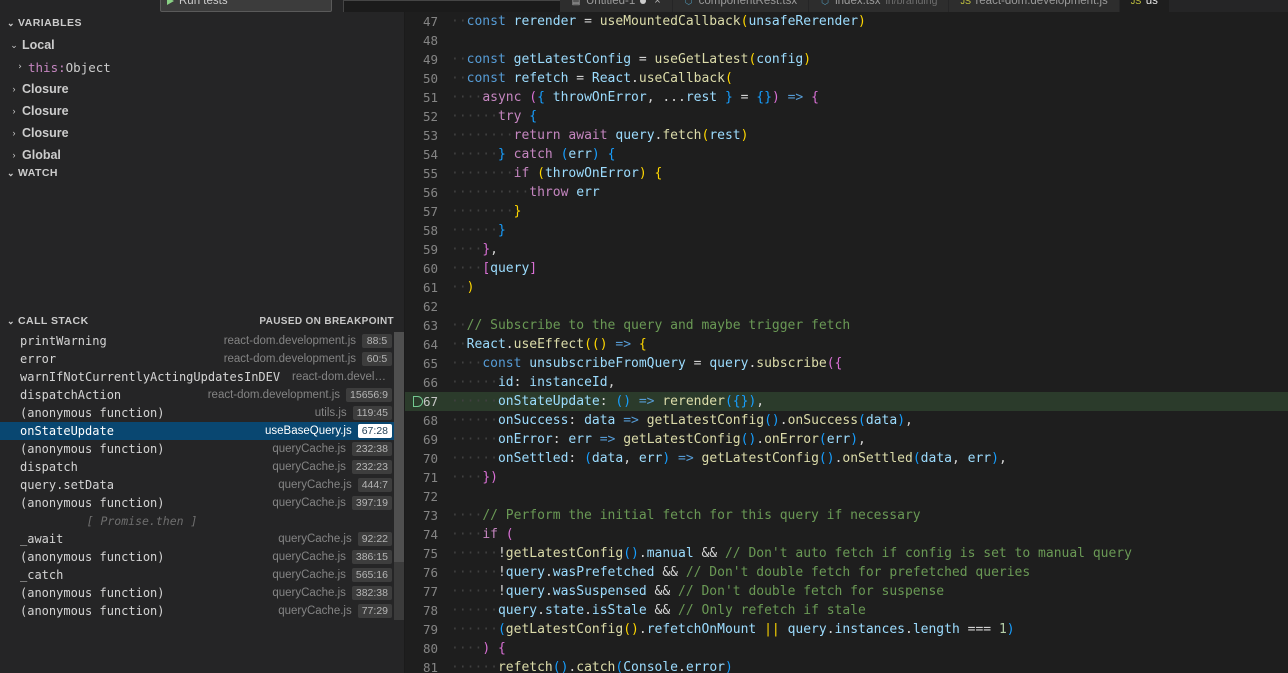 The height and width of the screenshot is (673, 1288). I want to click on code-line: 60 ····[query], so click(846, 268).